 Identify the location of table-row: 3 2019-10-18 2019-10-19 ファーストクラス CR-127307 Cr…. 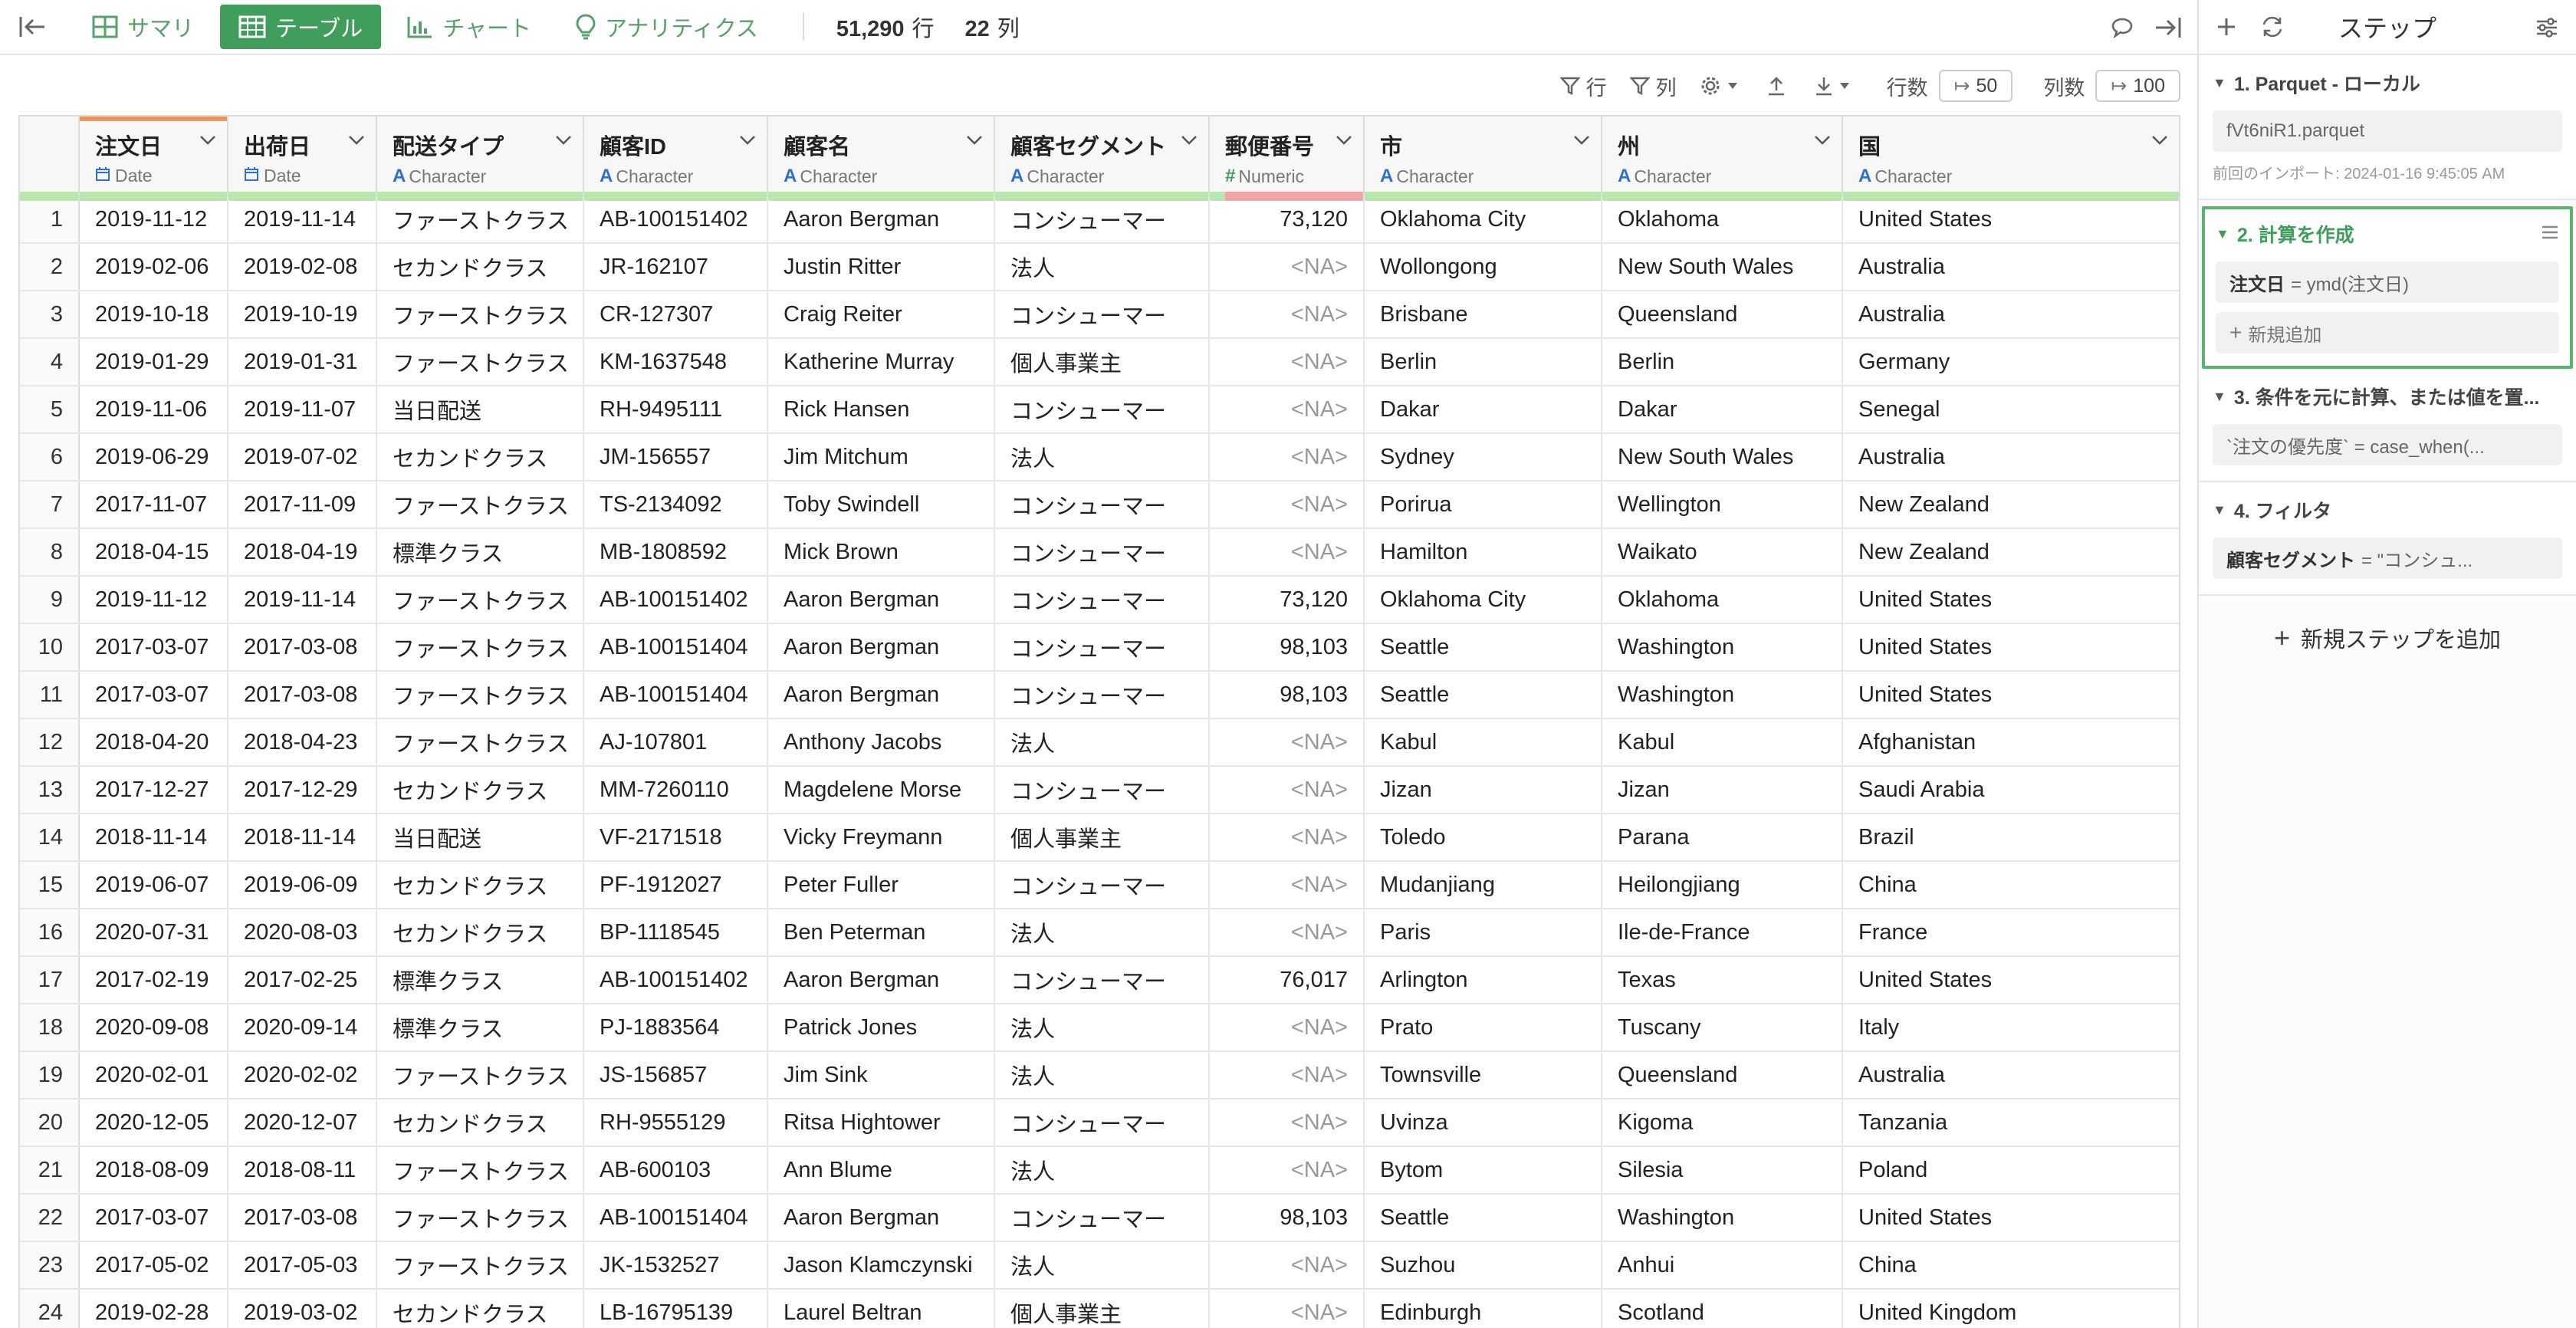
(1099, 315).